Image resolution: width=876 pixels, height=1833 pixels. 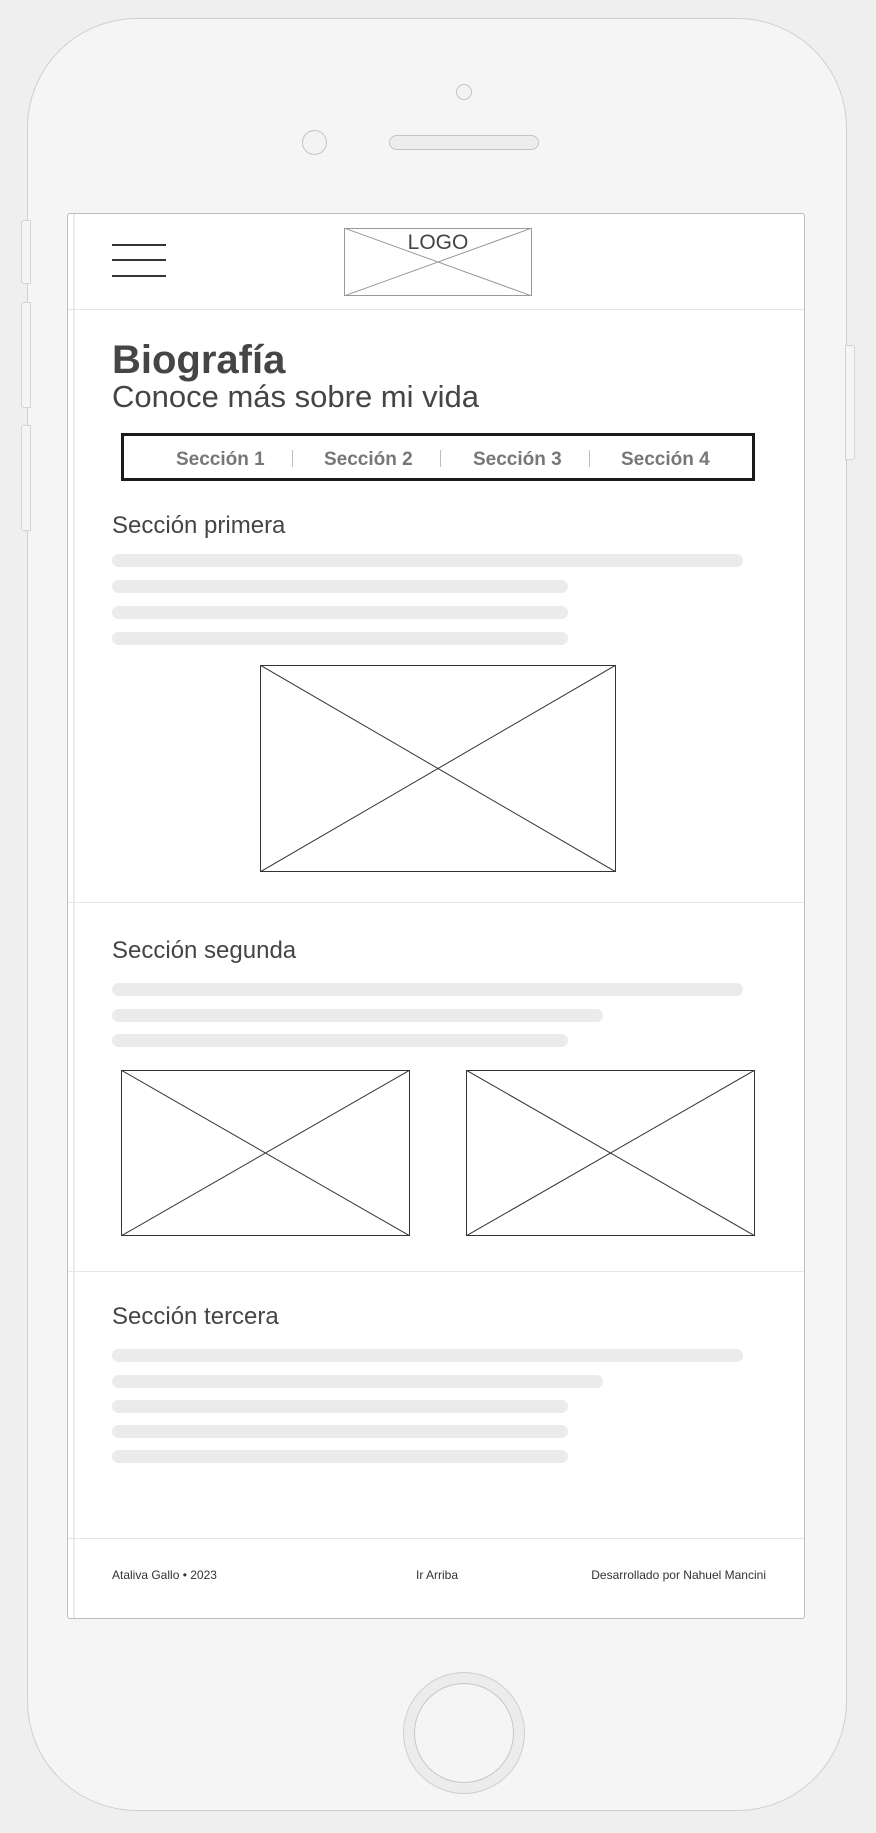 What do you see at coordinates (204, 950) in the screenshot?
I see `section-title-segunda: Sección segunda` at bounding box center [204, 950].